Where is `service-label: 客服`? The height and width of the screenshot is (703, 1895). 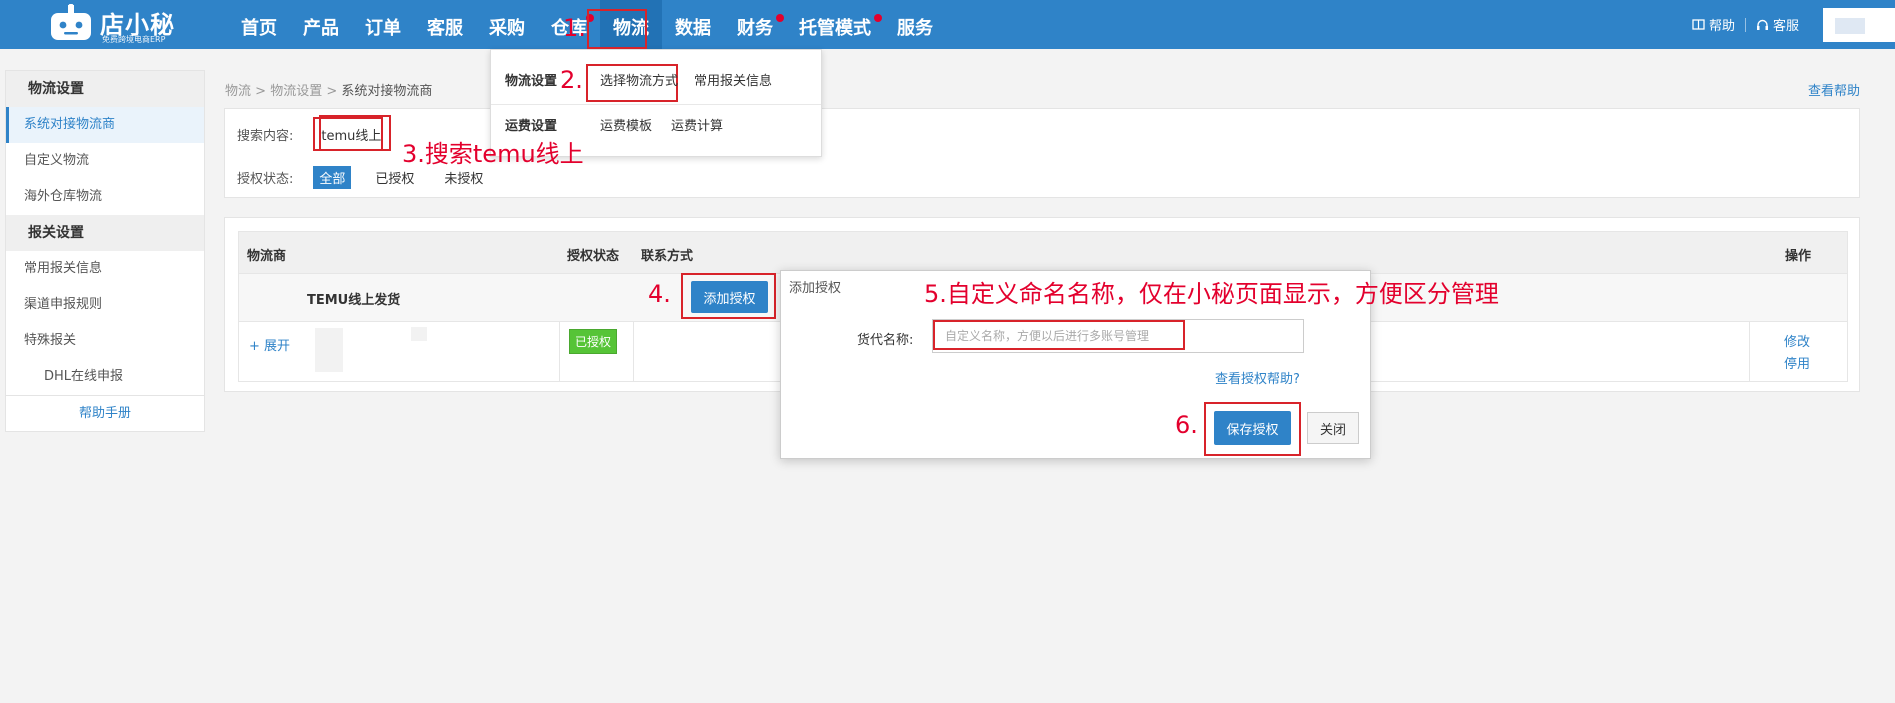
service-label: 客服 is located at coordinates (1785, 26).